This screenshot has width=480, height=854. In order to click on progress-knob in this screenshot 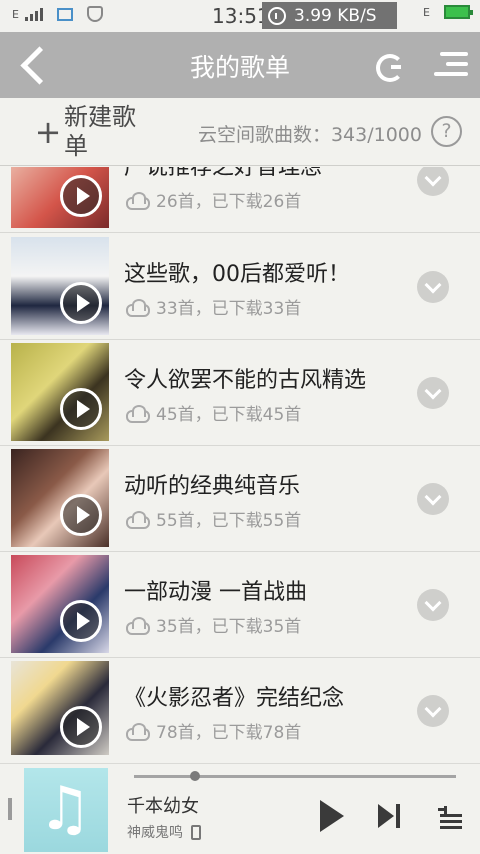, I will do `click(195, 776)`.